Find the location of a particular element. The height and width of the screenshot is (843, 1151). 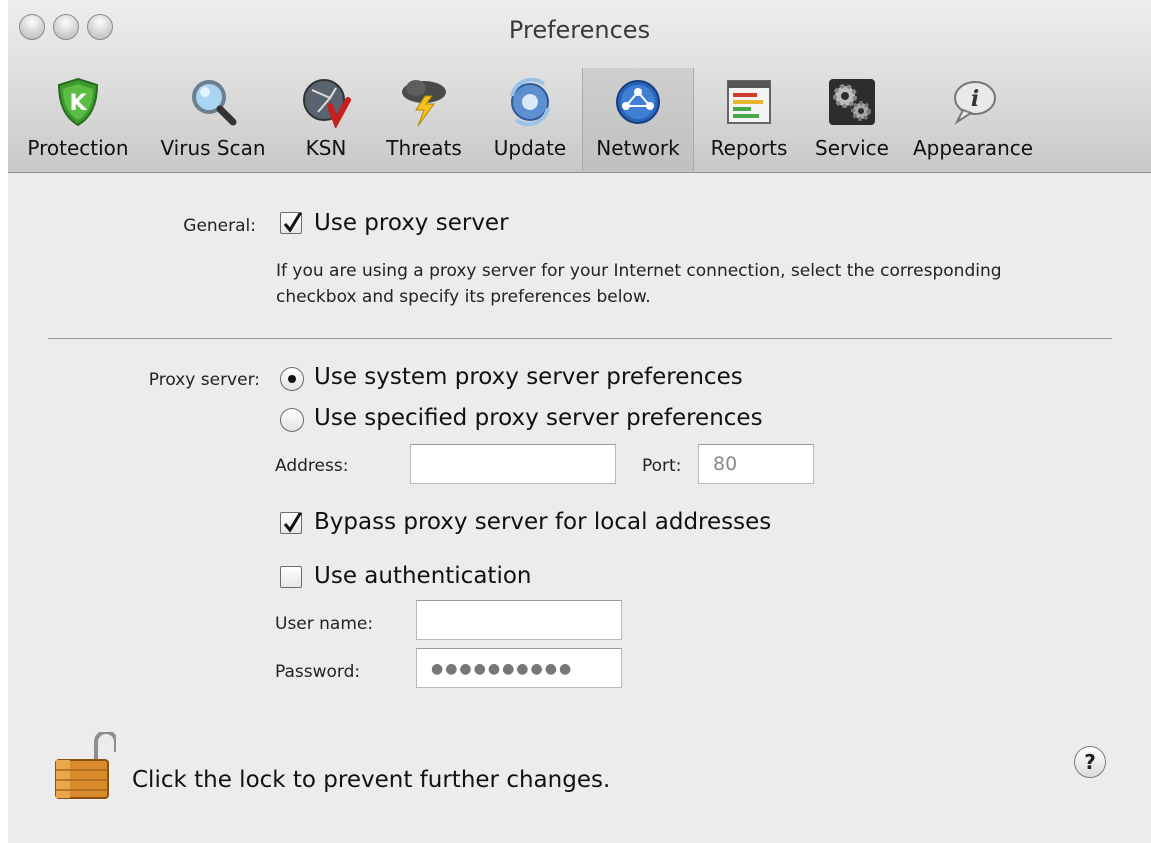

system-proxy-label: Use system proxy server preferences is located at coordinates (528, 377).